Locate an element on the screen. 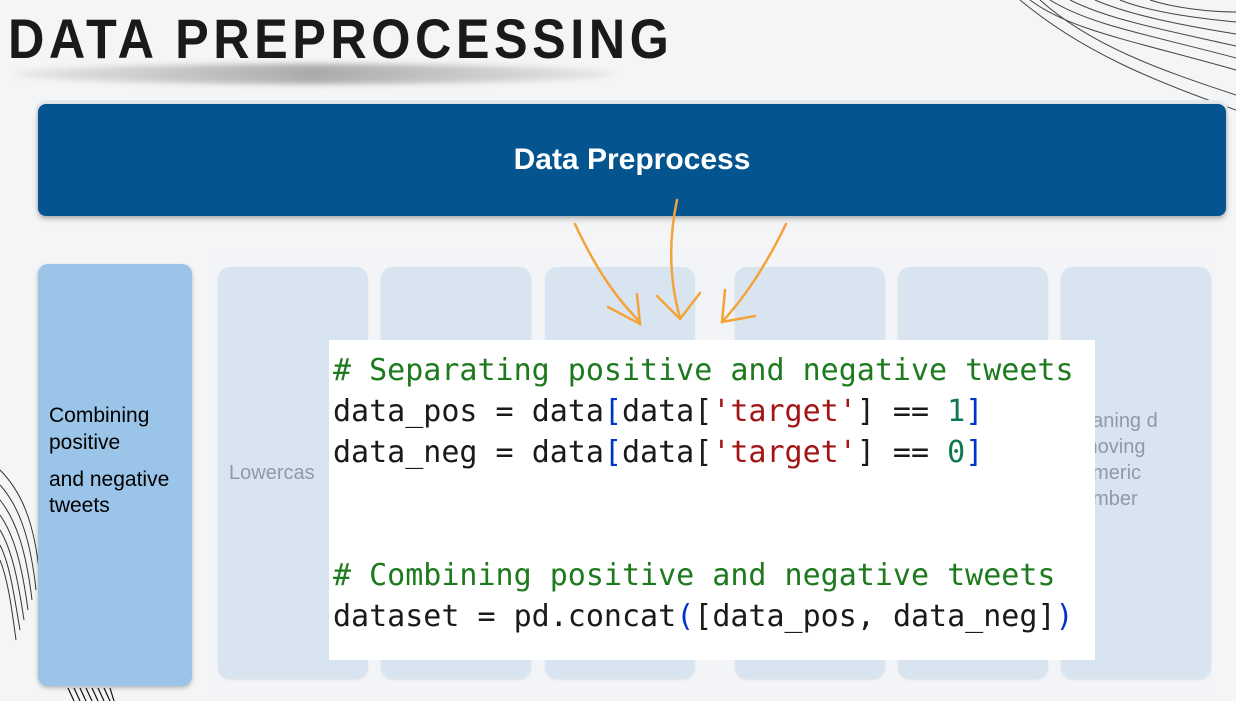  arrow-right is located at coordinates (754, 273).